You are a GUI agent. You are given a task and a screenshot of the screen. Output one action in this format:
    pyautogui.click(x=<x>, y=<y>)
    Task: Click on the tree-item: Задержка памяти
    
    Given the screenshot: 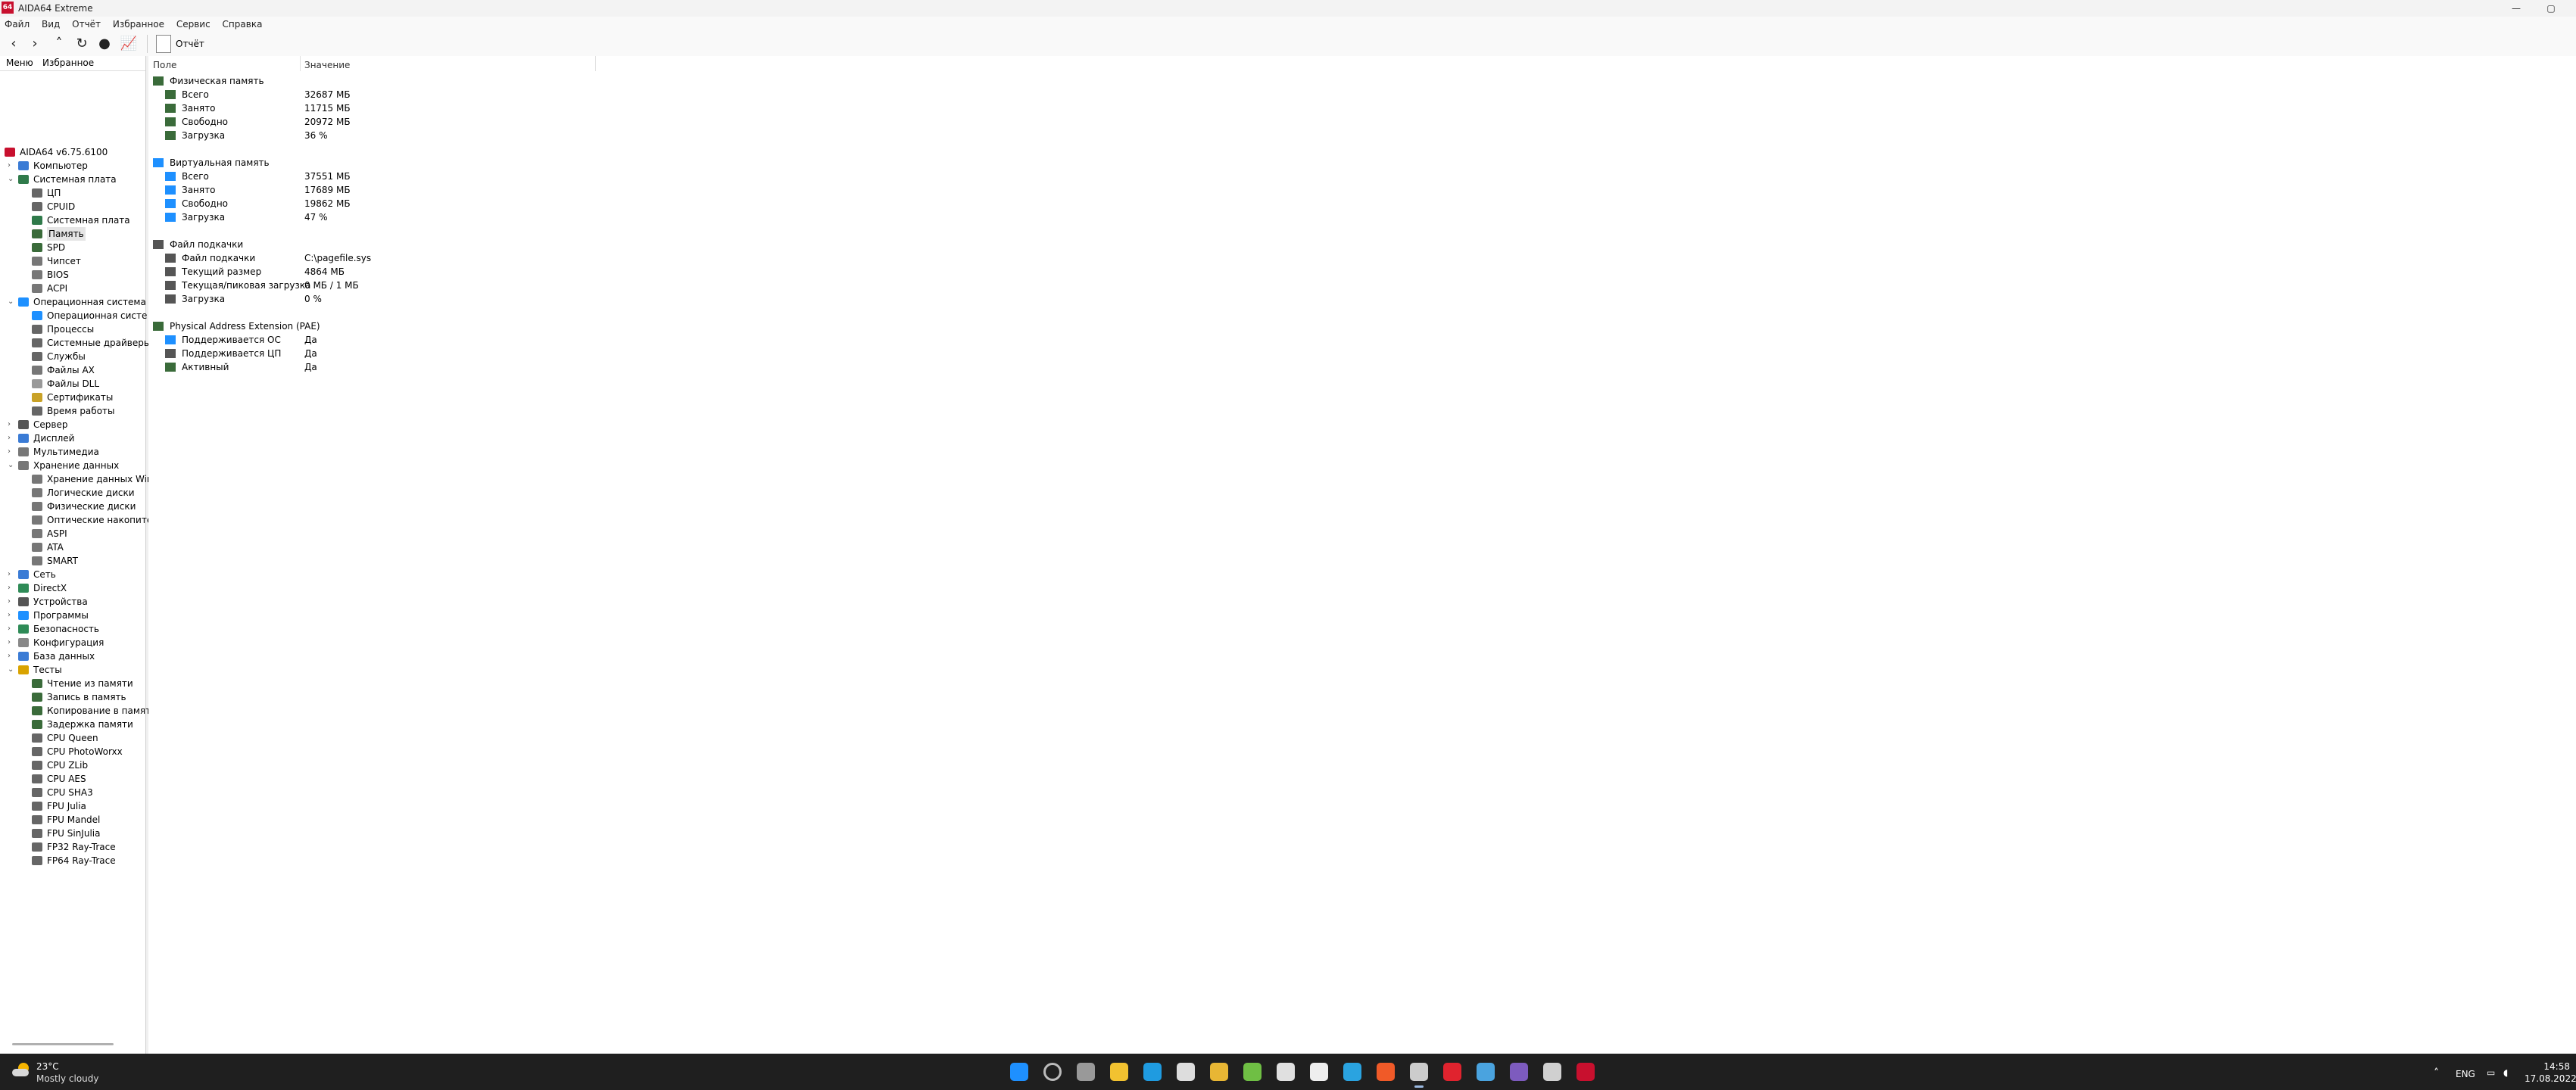 What is the action you would take?
    pyautogui.click(x=72, y=724)
    